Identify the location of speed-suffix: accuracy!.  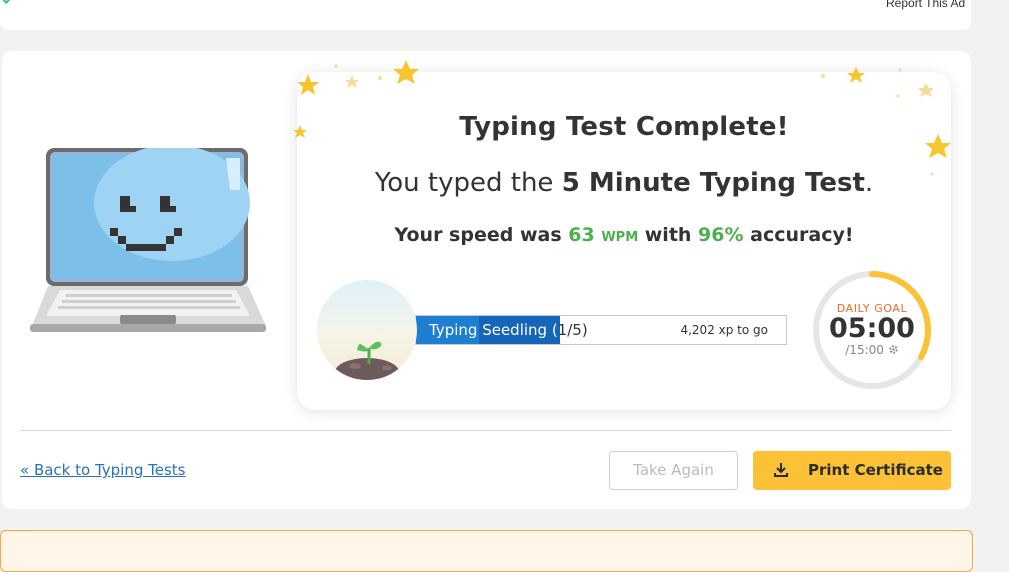
(798, 235).